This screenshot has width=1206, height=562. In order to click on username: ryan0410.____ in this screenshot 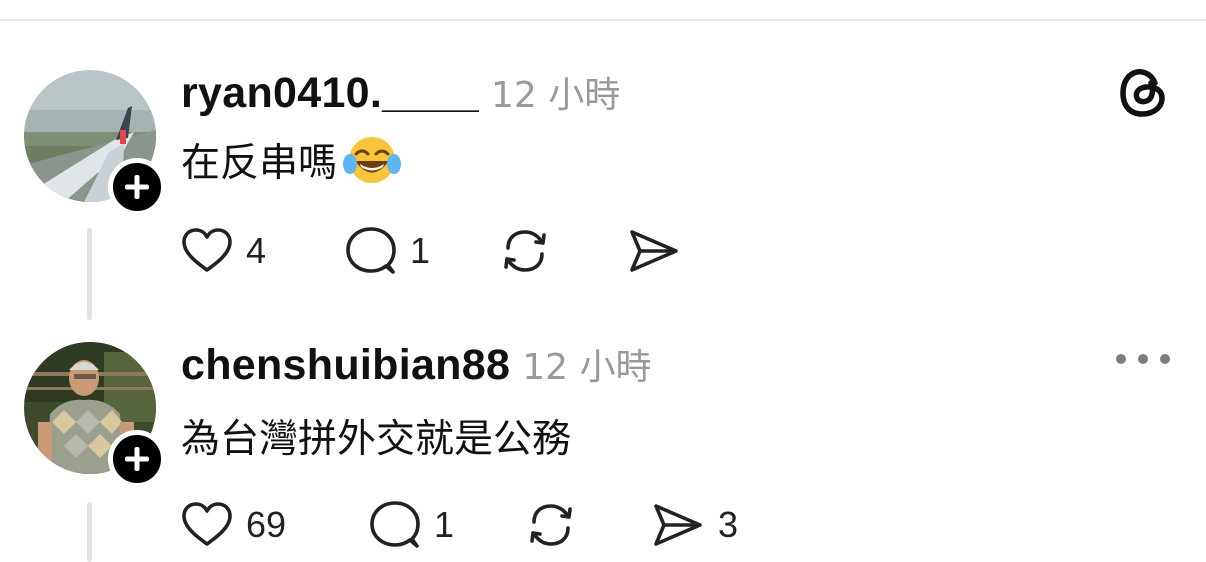, I will do `click(330, 93)`.